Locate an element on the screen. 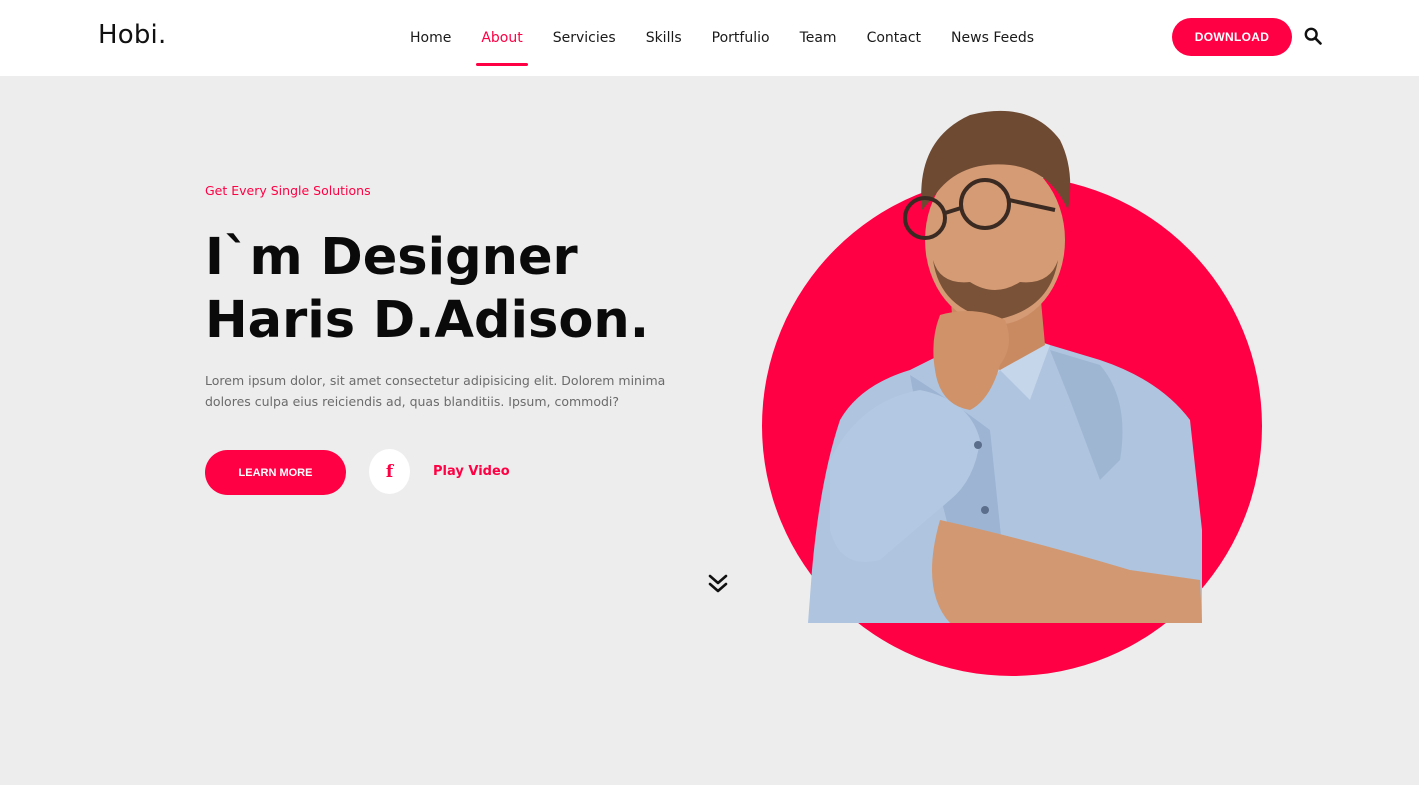 The width and height of the screenshot is (1419, 785). nav-item-home: Home is located at coordinates (430, 38).